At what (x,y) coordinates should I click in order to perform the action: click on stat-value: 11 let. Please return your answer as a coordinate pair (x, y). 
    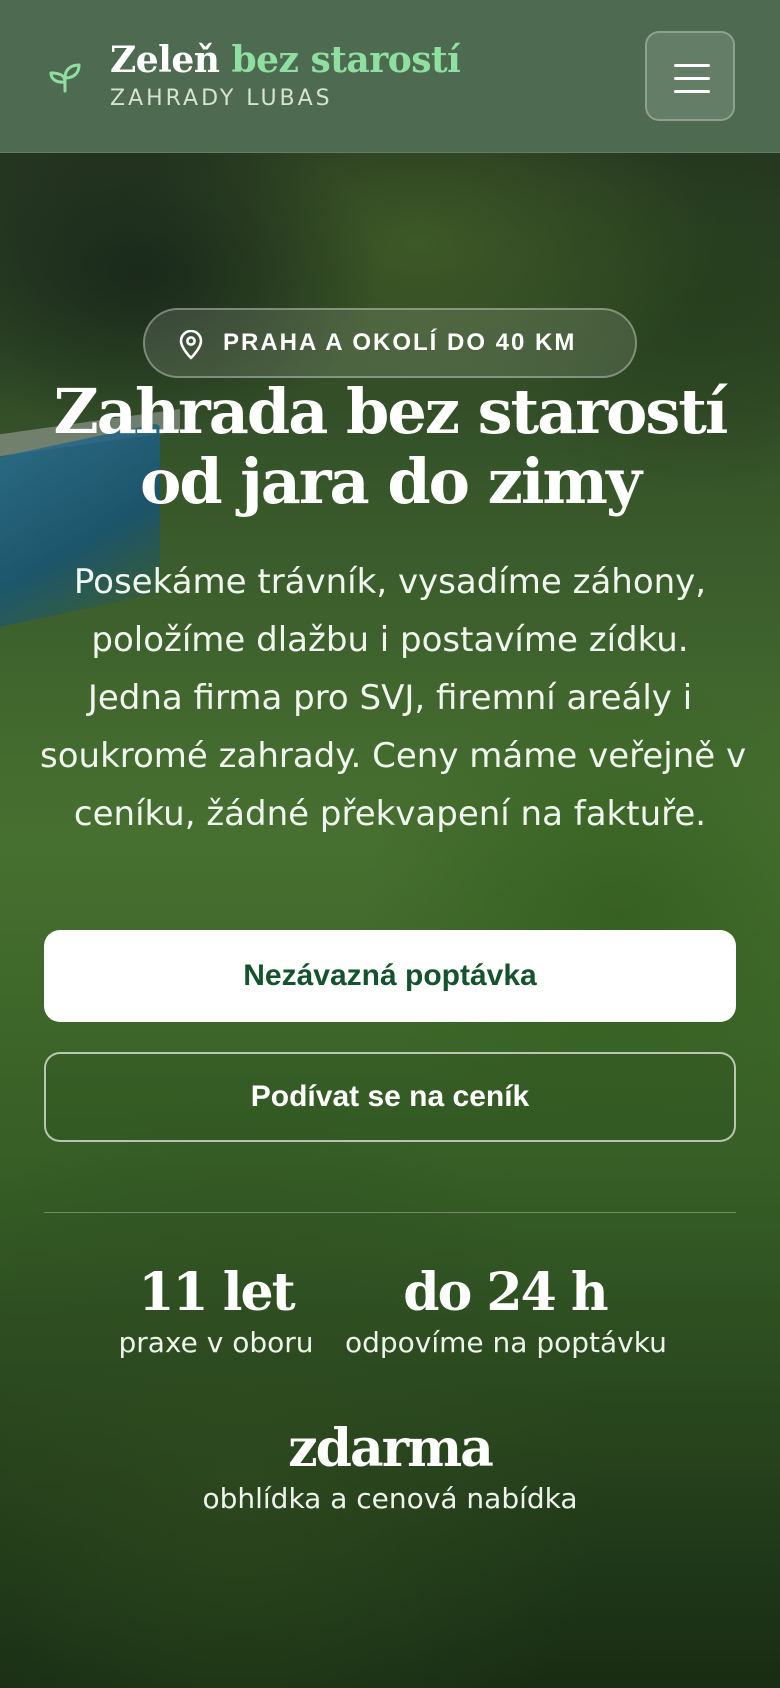
    Looking at the image, I should click on (216, 1292).